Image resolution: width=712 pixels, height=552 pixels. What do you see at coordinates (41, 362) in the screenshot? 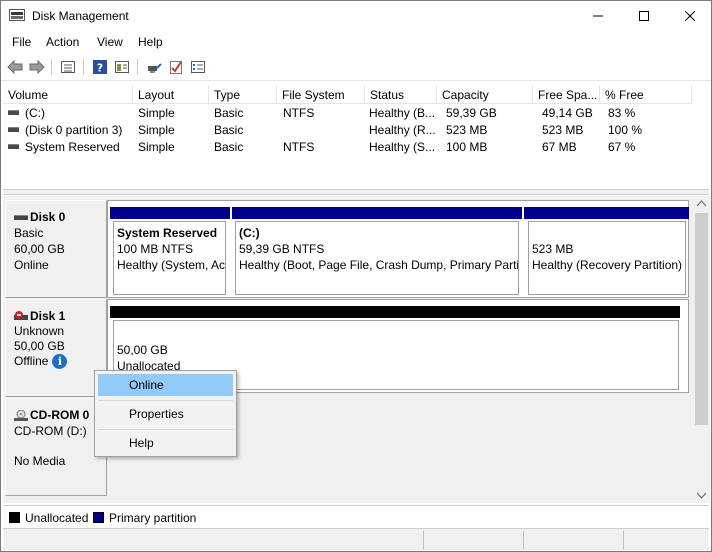
I see `disk-1-state: Offline i` at bounding box center [41, 362].